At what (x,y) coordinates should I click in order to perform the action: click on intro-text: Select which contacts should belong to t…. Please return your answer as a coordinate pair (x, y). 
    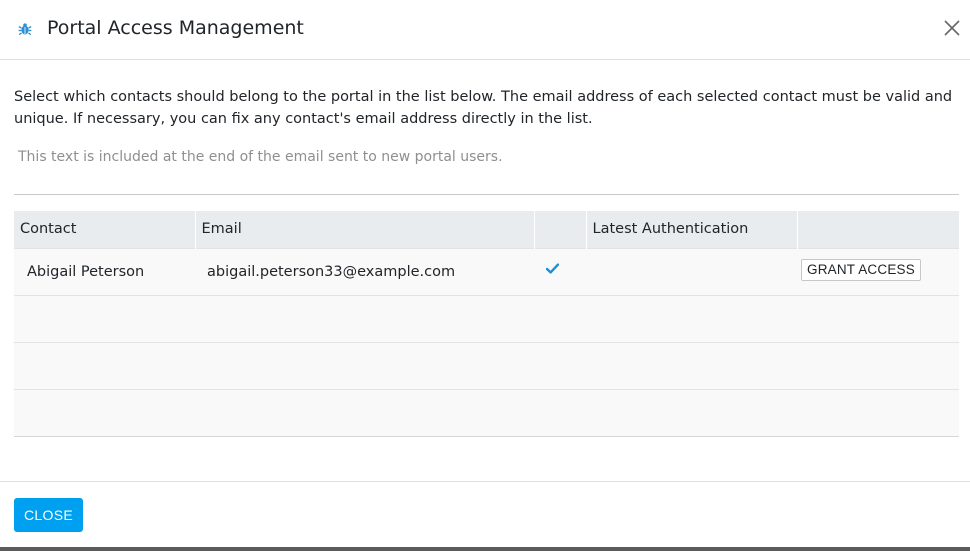
    Looking at the image, I should click on (483, 108).